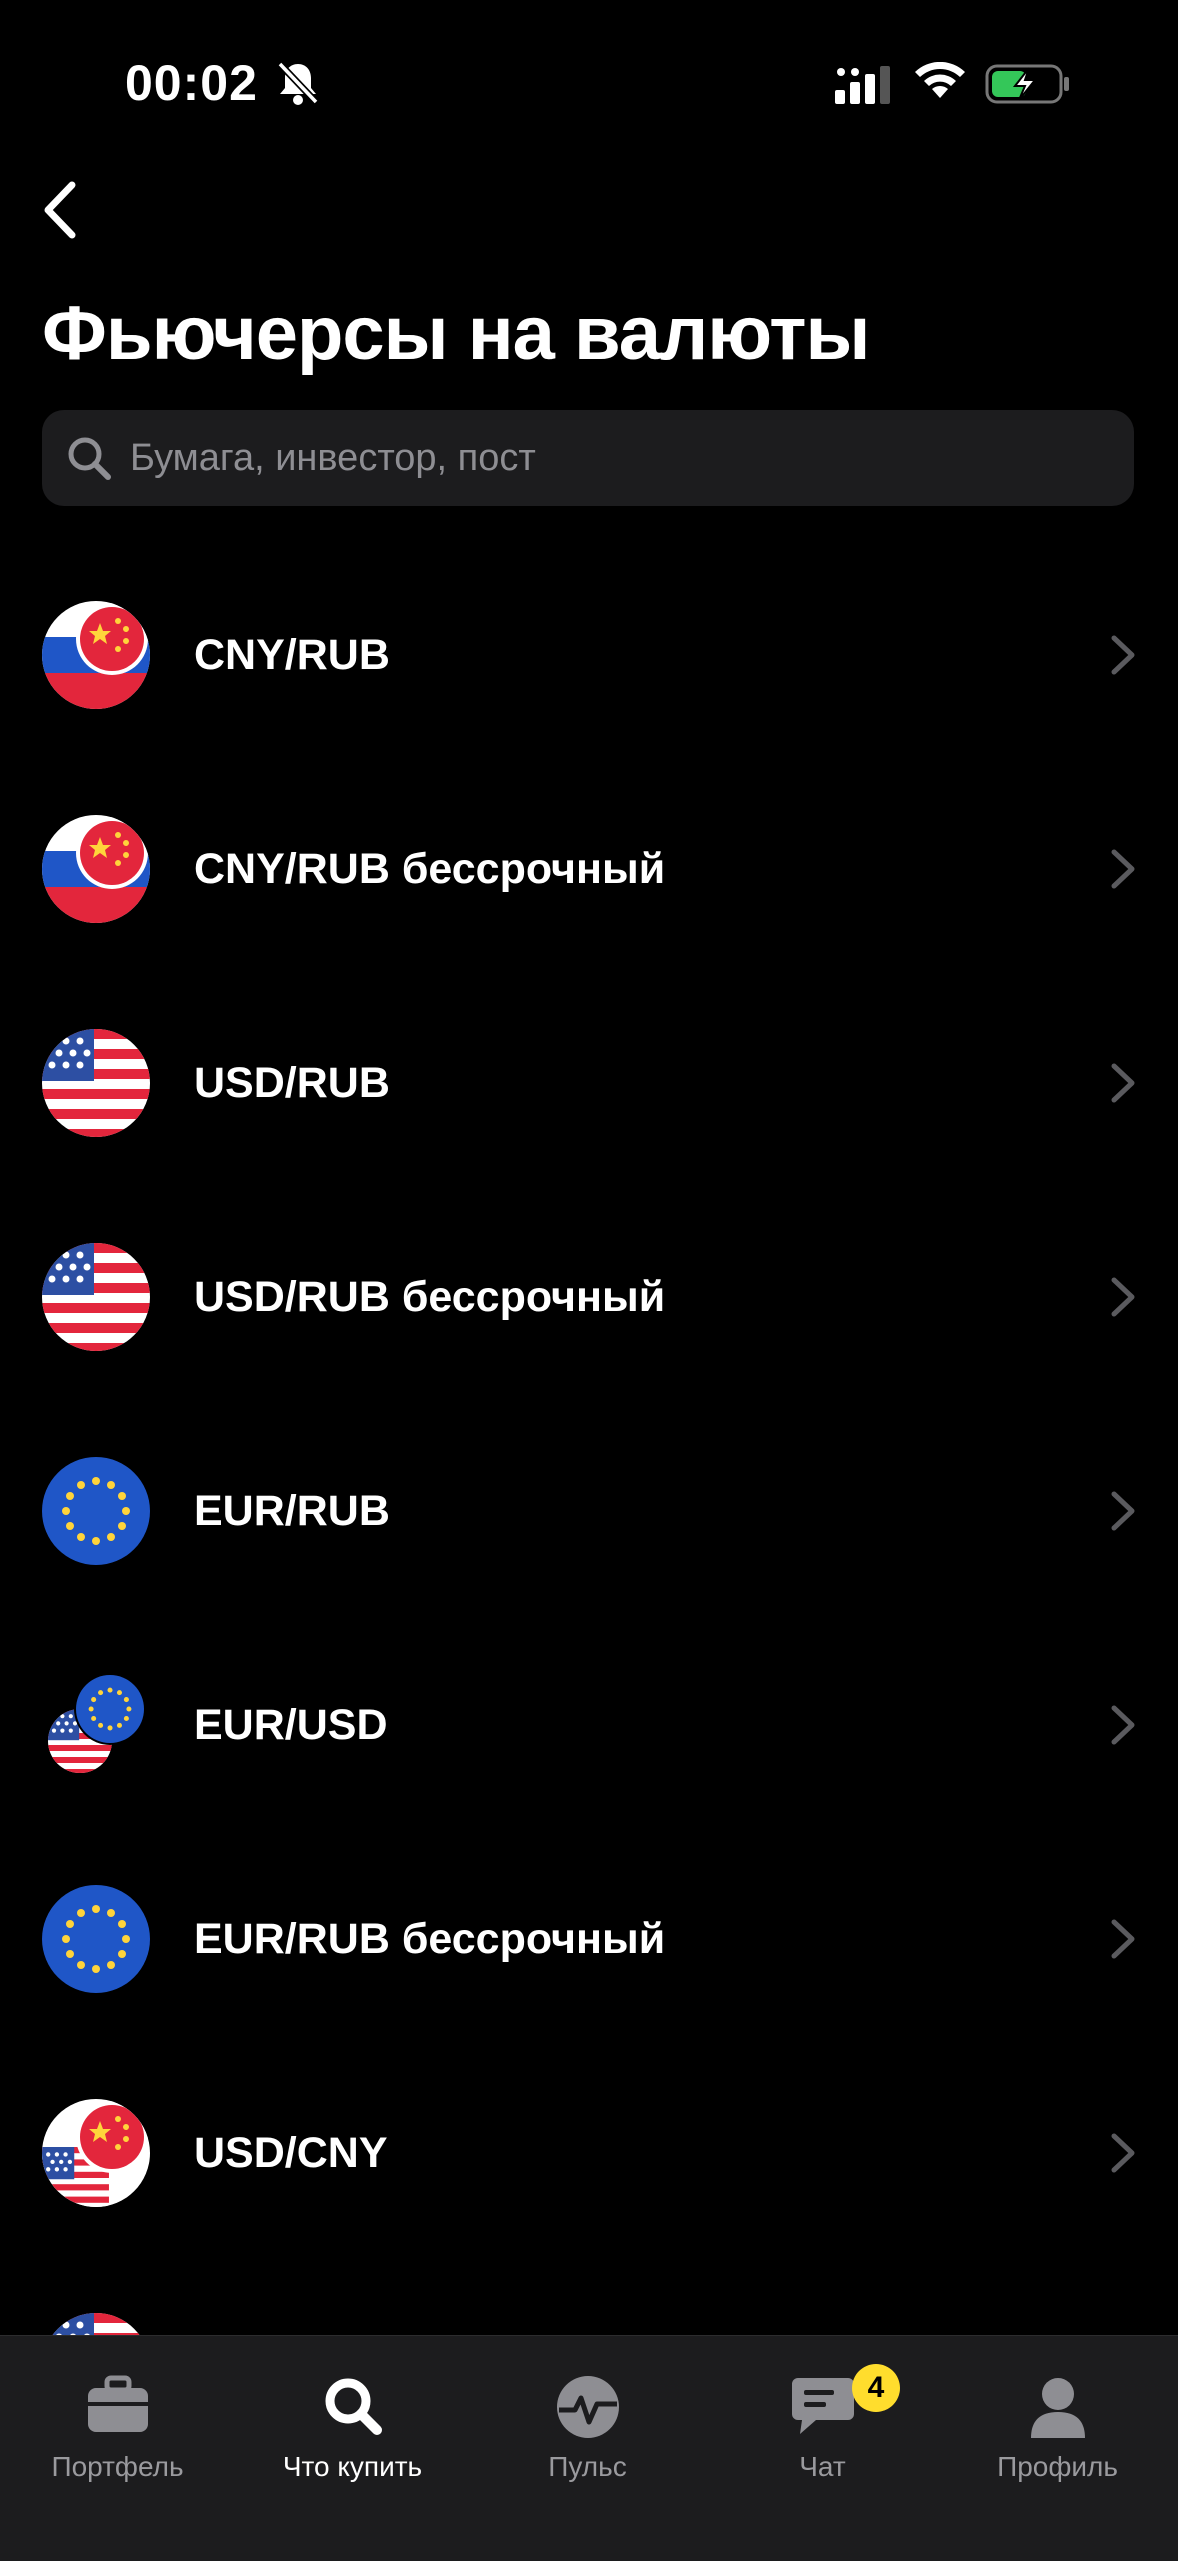 Image resolution: width=1178 pixels, height=2561 pixels. What do you see at coordinates (631, 458) in the screenshot?
I see `search-input` at bounding box center [631, 458].